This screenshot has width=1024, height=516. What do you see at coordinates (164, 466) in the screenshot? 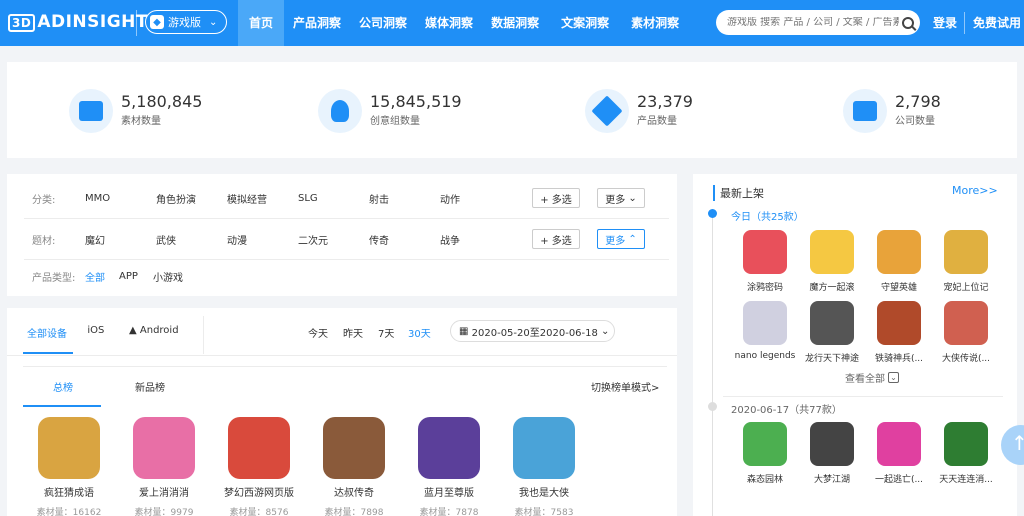
I see `rank-item: 爱上消消消 素材量：9979` at bounding box center [164, 466].